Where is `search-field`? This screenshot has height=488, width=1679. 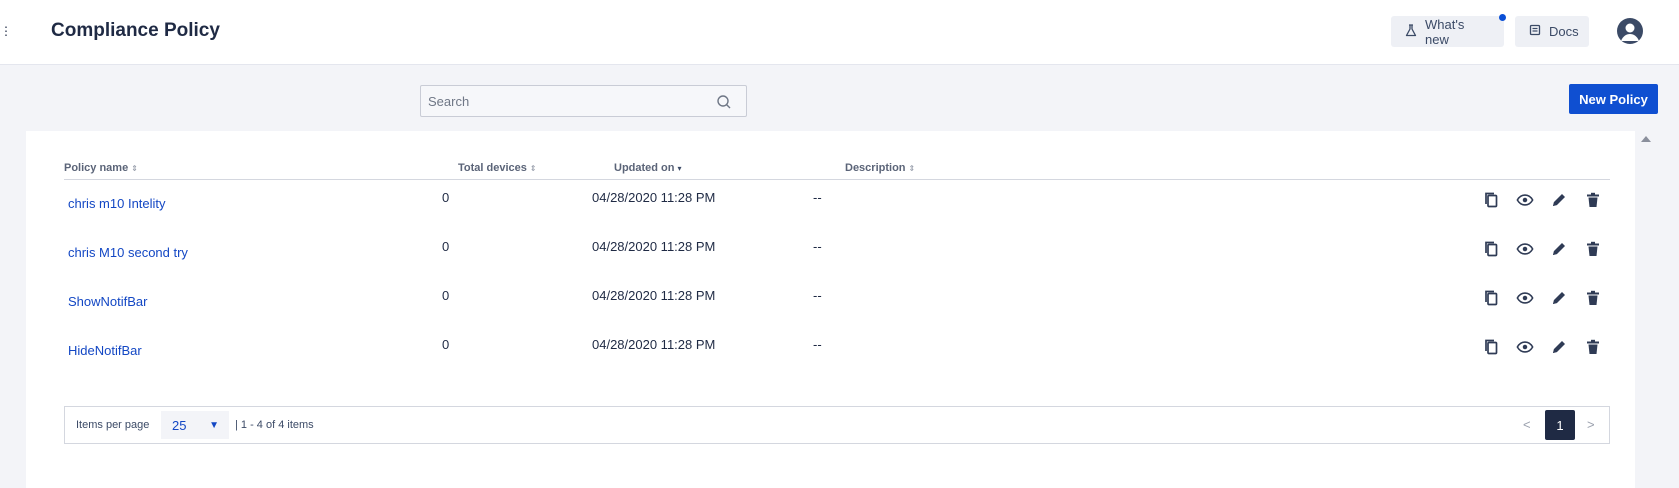
search-field is located at coordinates (583, 101).